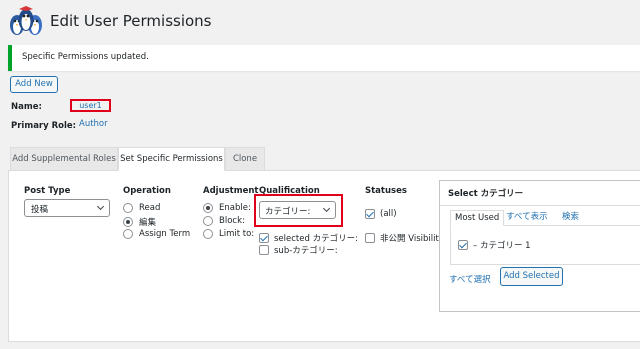  Describe the element at coordinates (26, 107) in the screenshot. I see `name-label: Name:` at that location.